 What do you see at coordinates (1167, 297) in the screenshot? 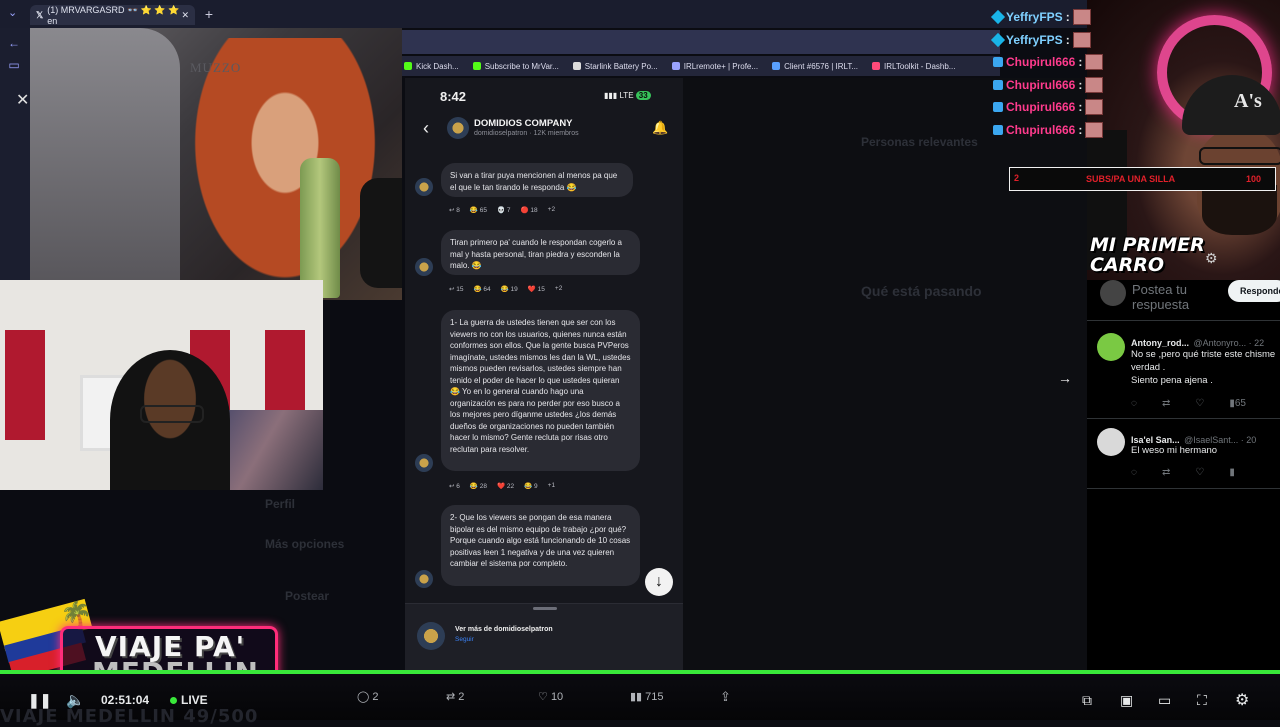
I see `reply-input: Postea tu respuesta` at bounding box center [1167, 297].